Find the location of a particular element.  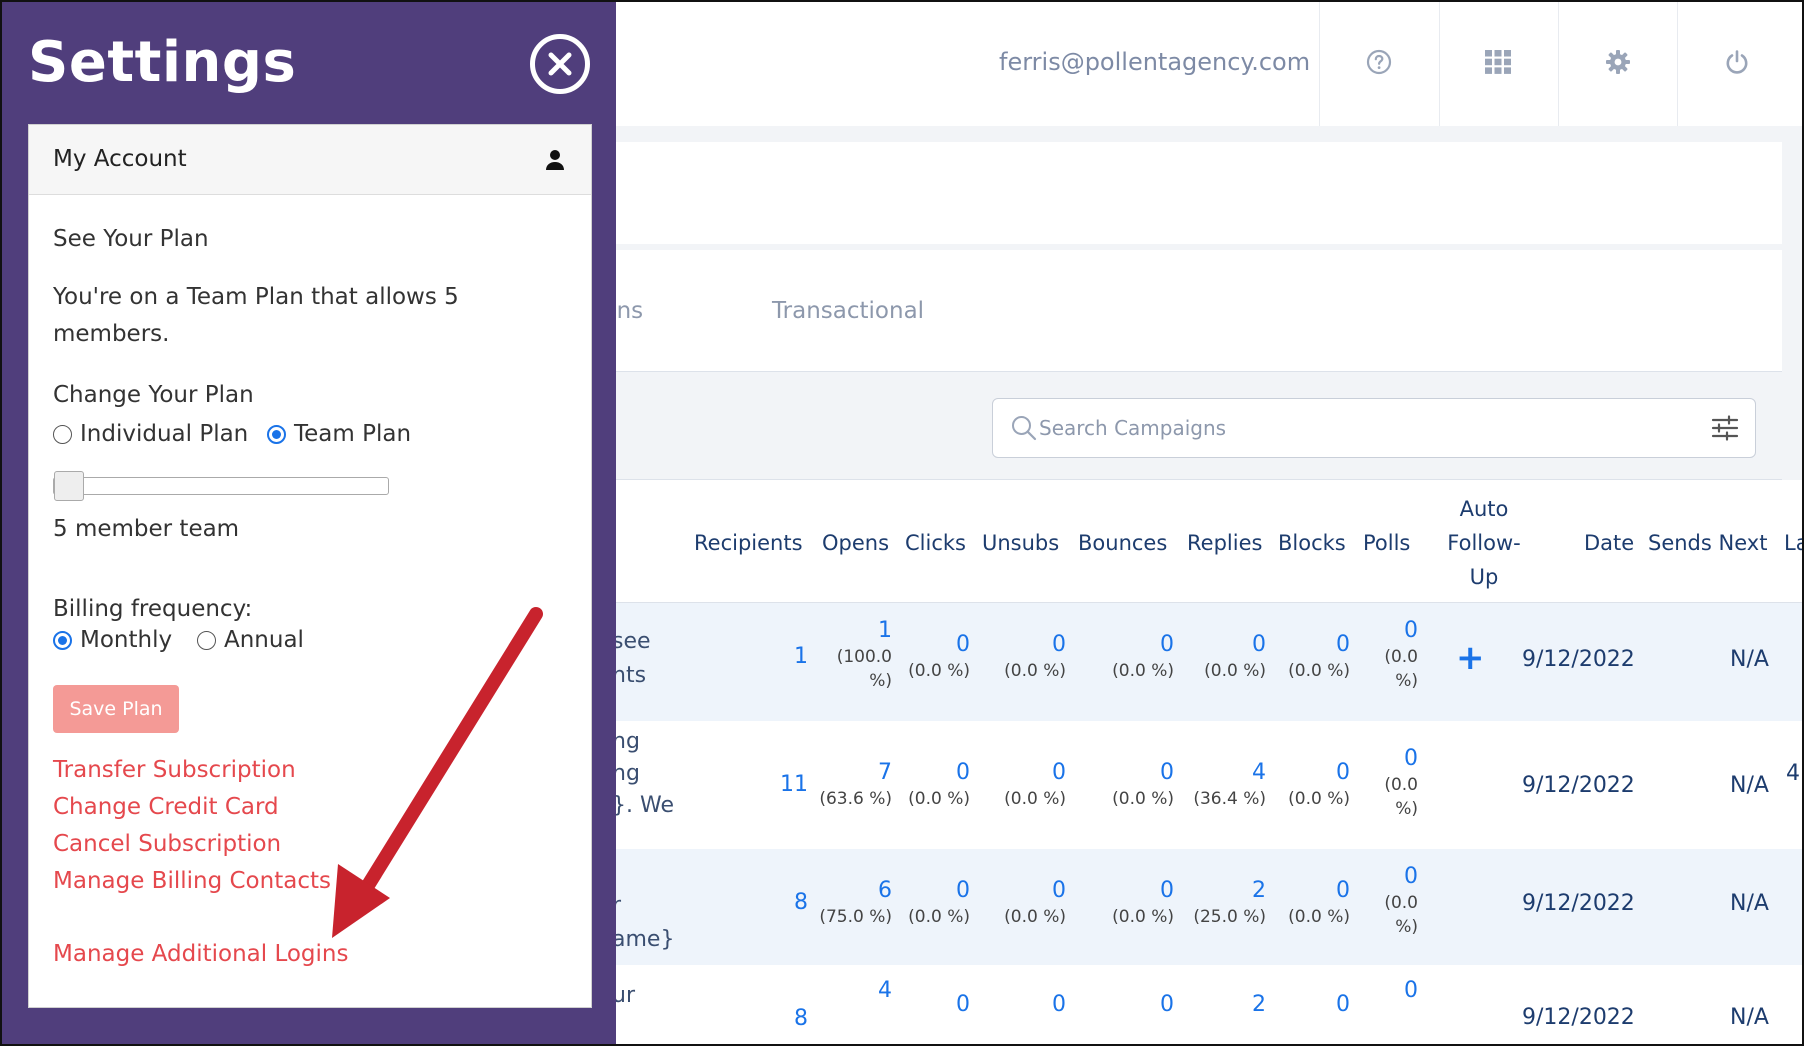

filter-sliders-icon is located at coordinates (1725, 428).